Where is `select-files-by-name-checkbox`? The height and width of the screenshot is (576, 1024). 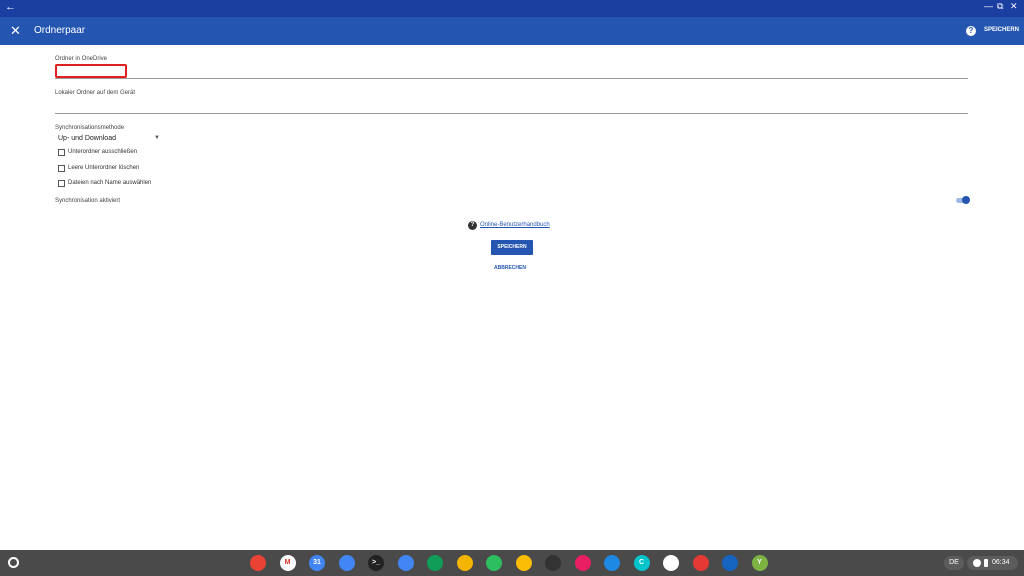
select-files-by-name-checkbox is located at coordinates (61, 183).